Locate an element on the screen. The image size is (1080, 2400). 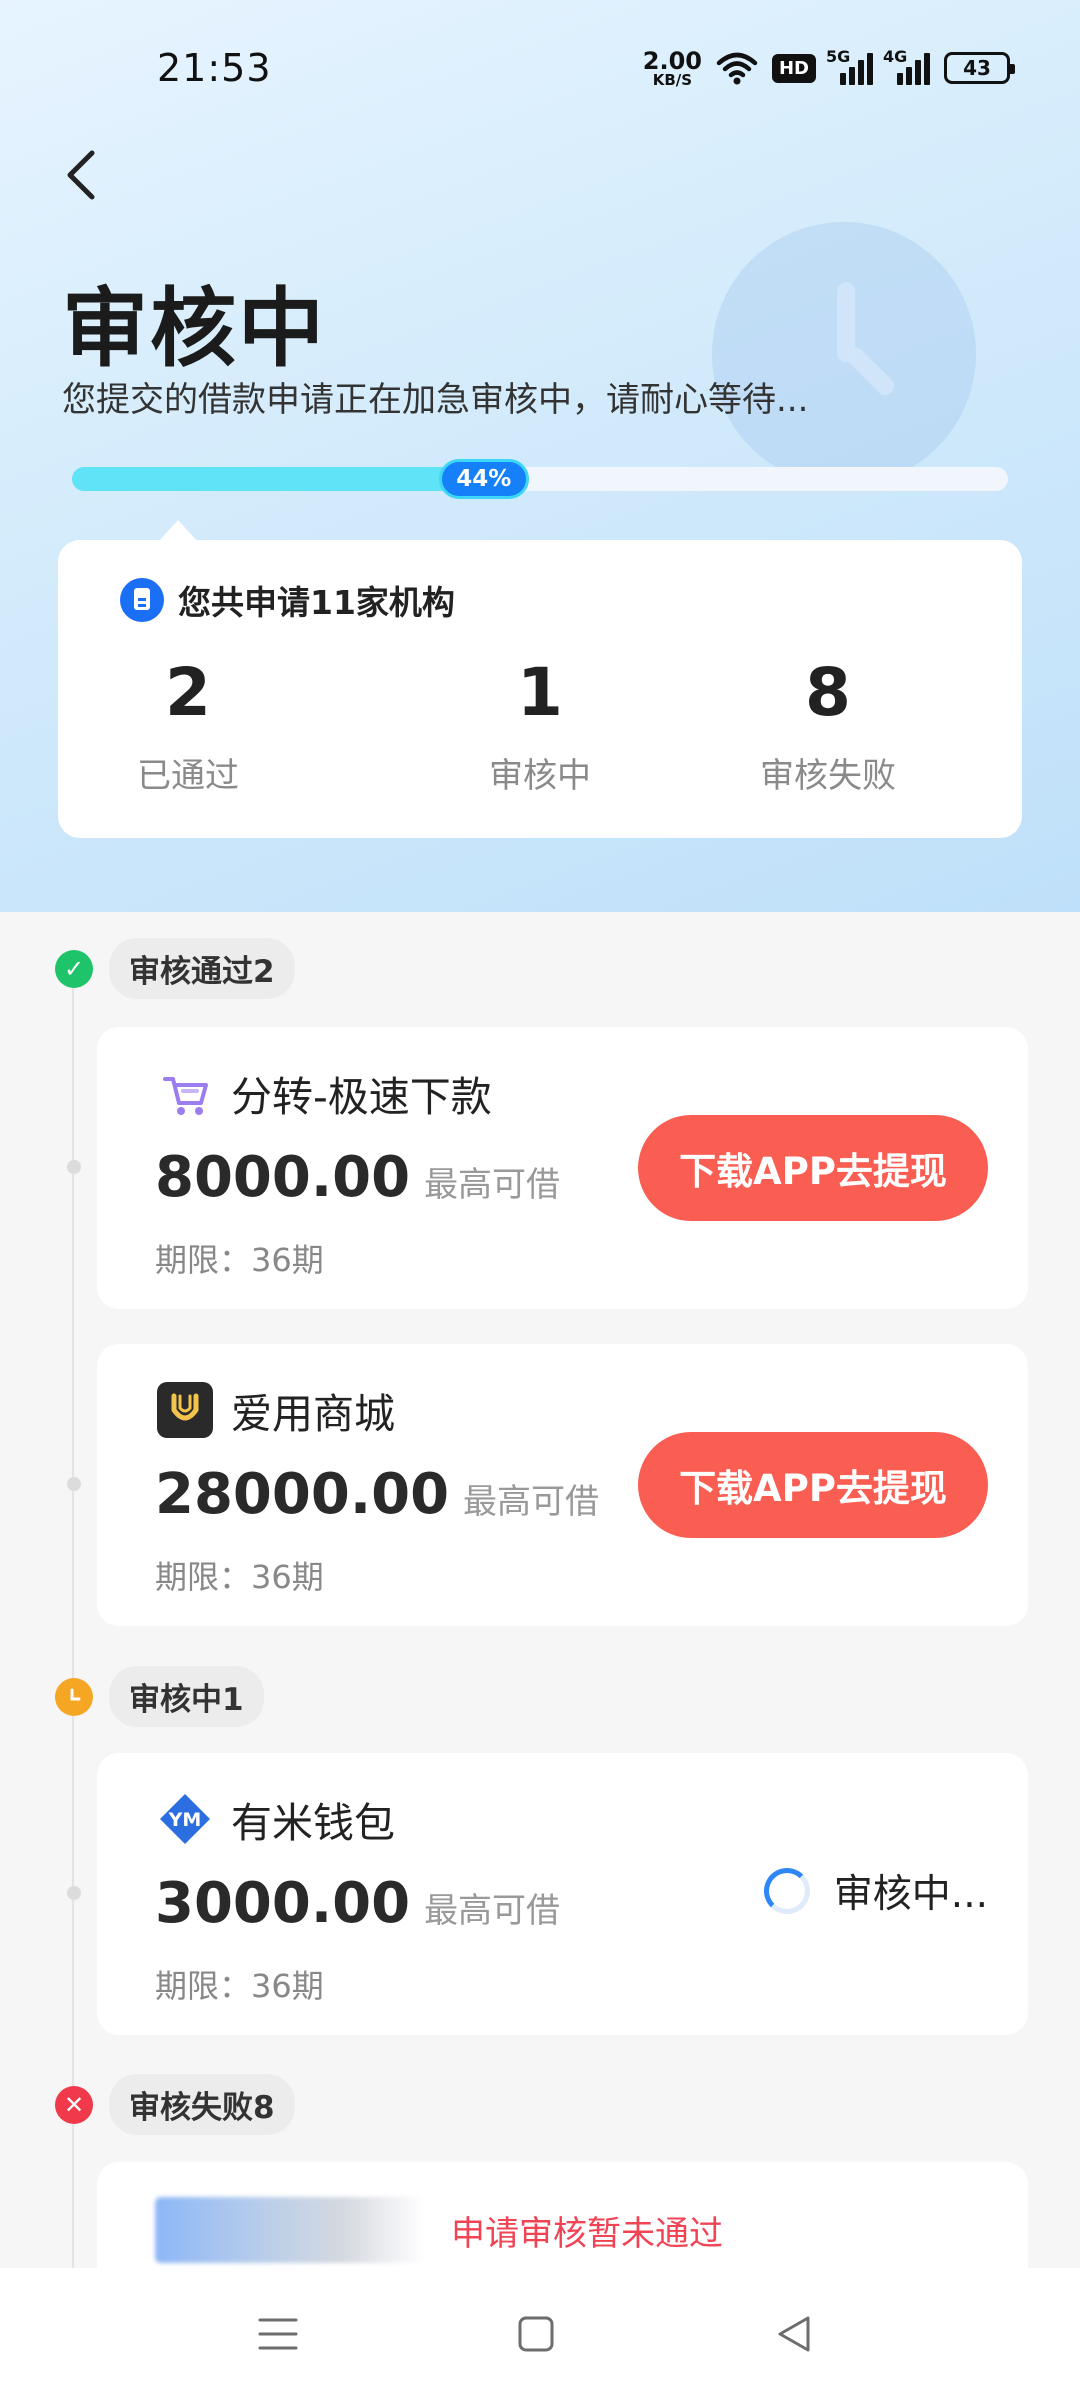
amount-row: 28000.00 最高可借 is located at coordinates (377, 1494).